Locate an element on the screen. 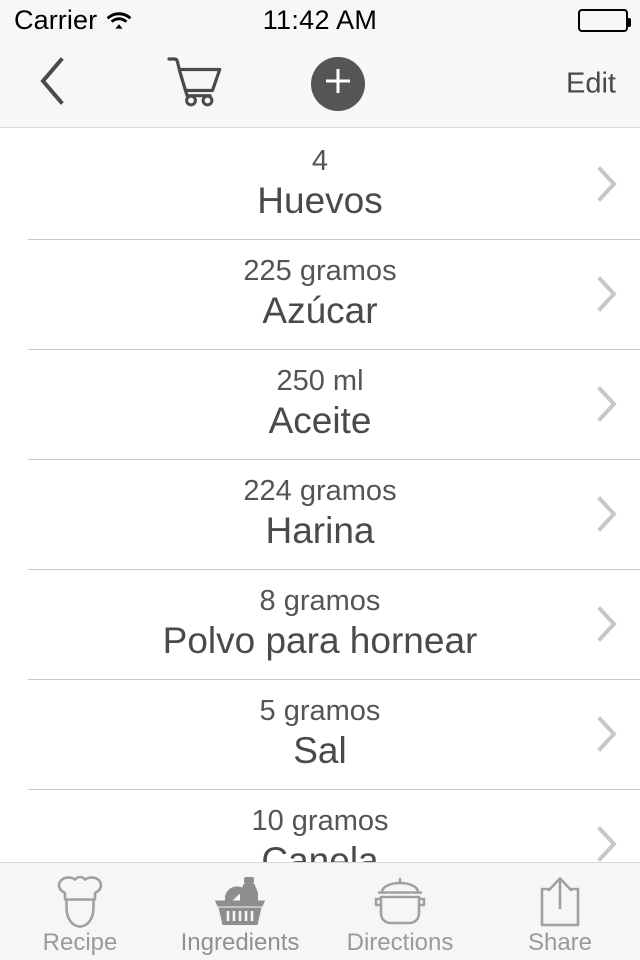 The height and width of the screenshot is (960, 640). battery-full-icon is located at coordinates (604, 20).